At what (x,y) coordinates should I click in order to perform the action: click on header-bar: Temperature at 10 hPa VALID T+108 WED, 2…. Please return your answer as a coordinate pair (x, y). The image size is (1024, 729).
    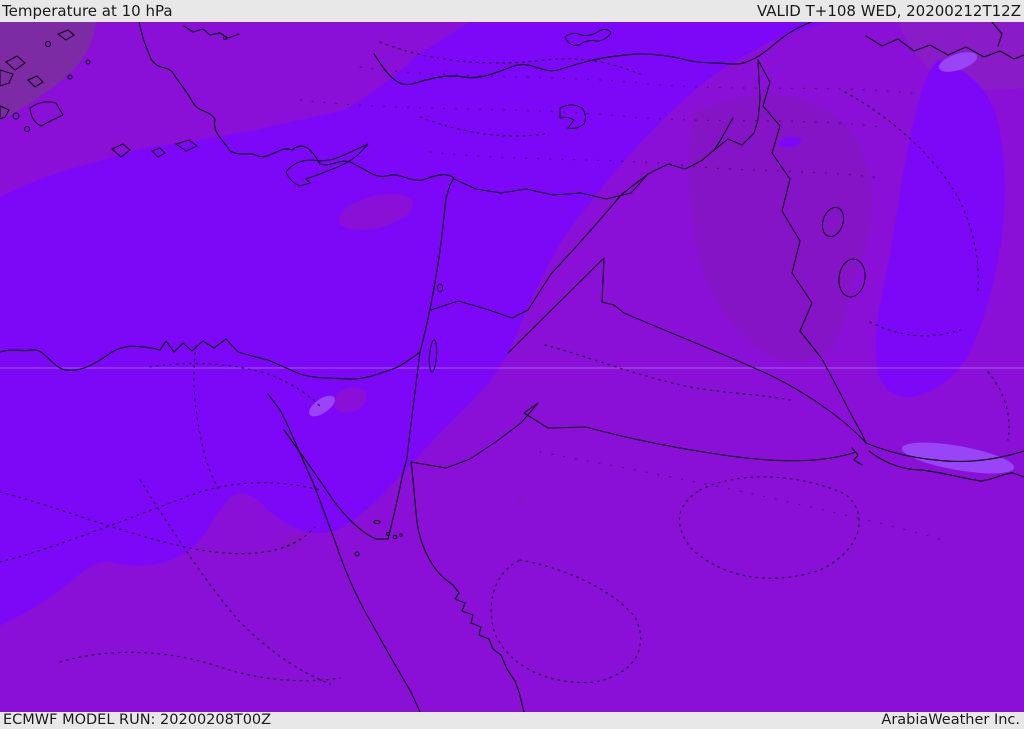
    Looking at the image, I should click on (512, 11).